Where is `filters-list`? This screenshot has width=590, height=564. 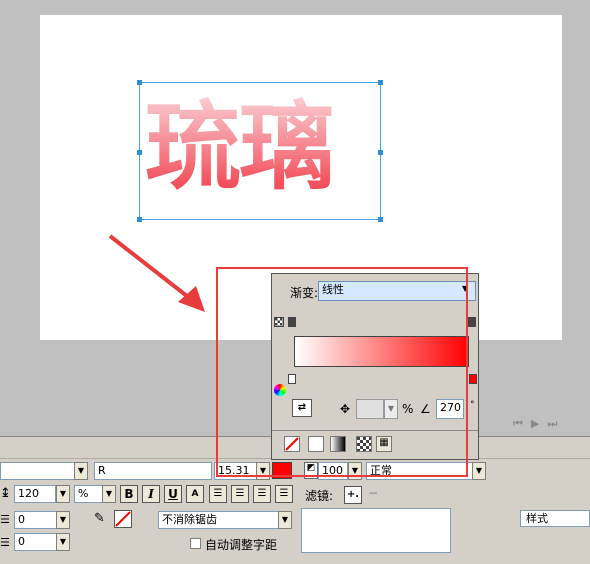 filters-list is located at coordinates (376, 530).